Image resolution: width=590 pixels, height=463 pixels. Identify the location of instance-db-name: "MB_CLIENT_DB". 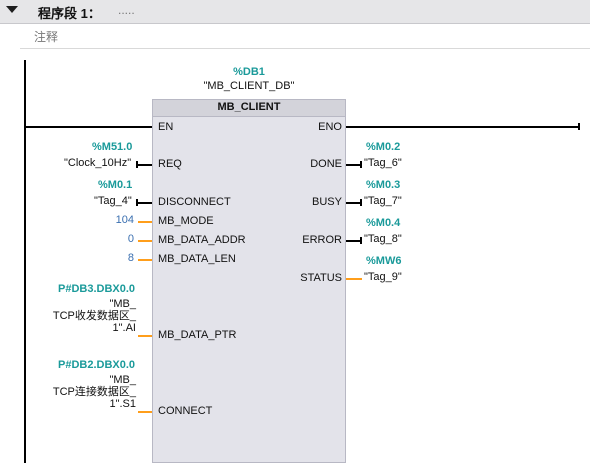
(249, 86).